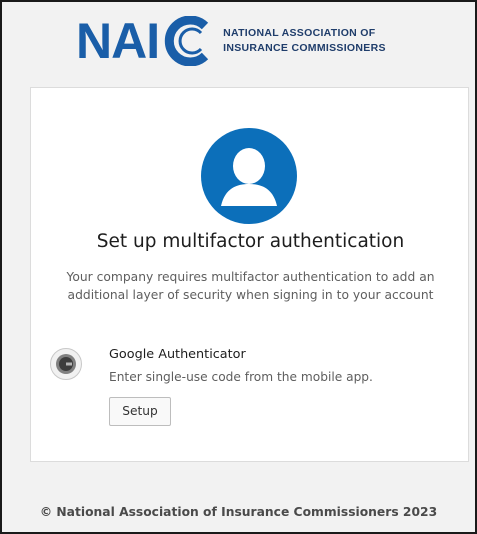 This screenshot has height=534, width=477. Describe the element at coordinates (140, 411) in the screenshot. I see `setup-button: Setup` at that location.